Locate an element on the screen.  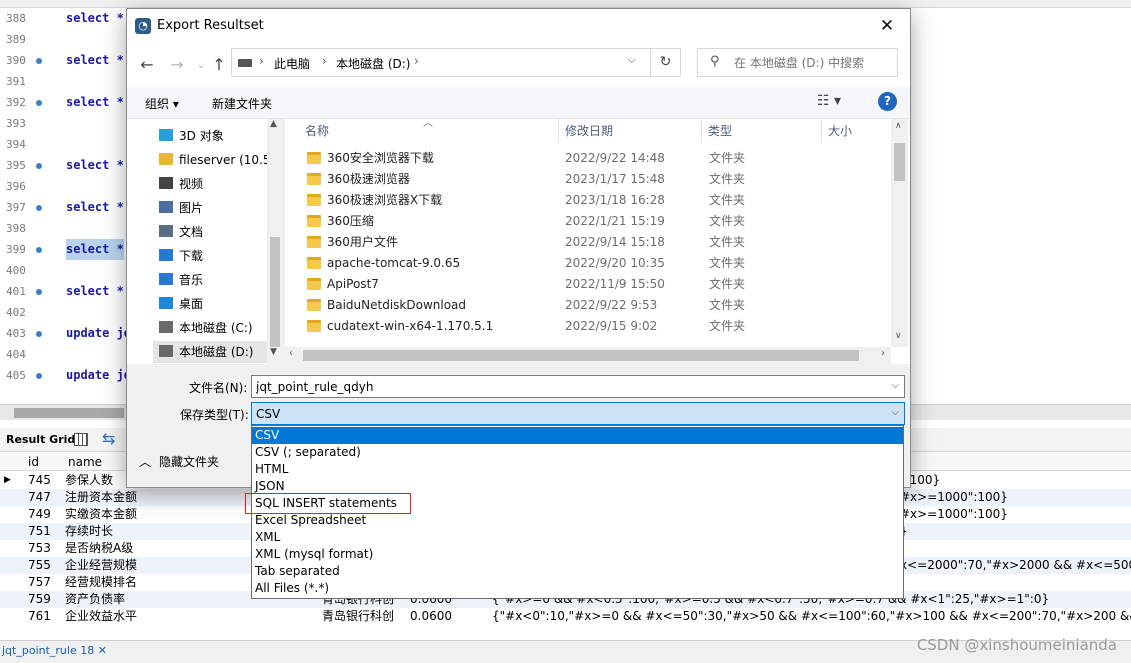
nav-item: 图片 is located at coordinates (213, 208).